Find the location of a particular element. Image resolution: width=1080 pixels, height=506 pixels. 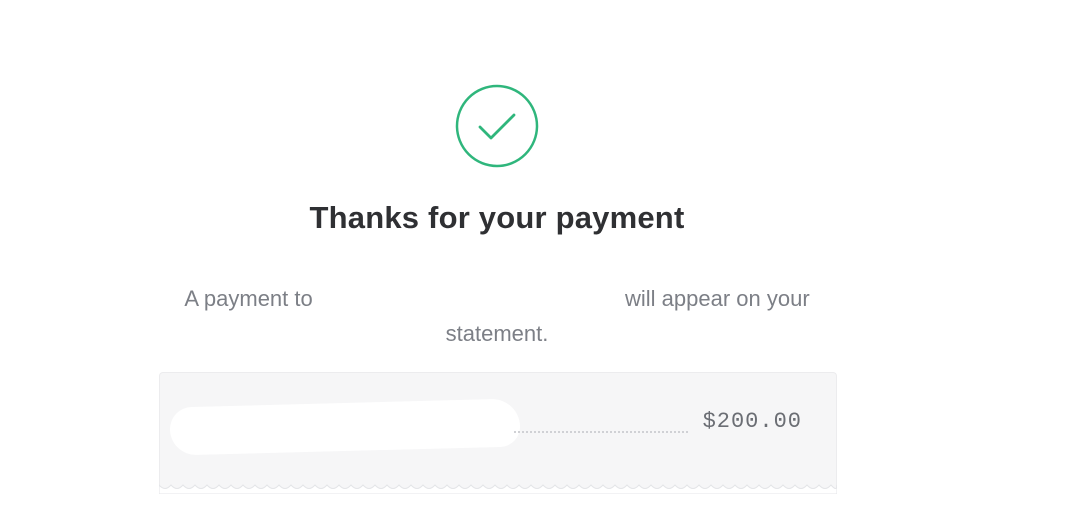

redacted-line-item-name is located at coordinates (345, 427).